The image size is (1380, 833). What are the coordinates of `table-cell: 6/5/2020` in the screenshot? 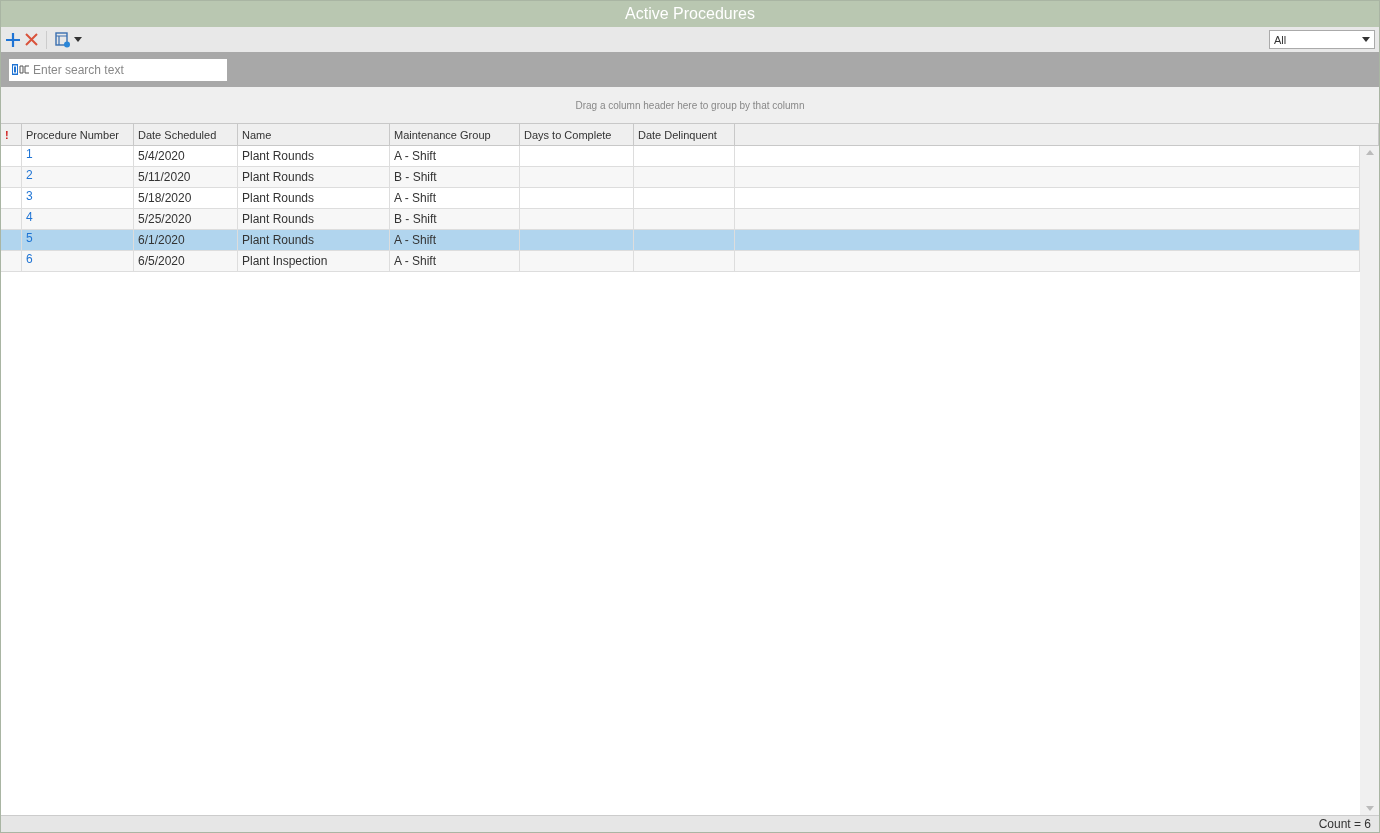 It's located at (161, 261).